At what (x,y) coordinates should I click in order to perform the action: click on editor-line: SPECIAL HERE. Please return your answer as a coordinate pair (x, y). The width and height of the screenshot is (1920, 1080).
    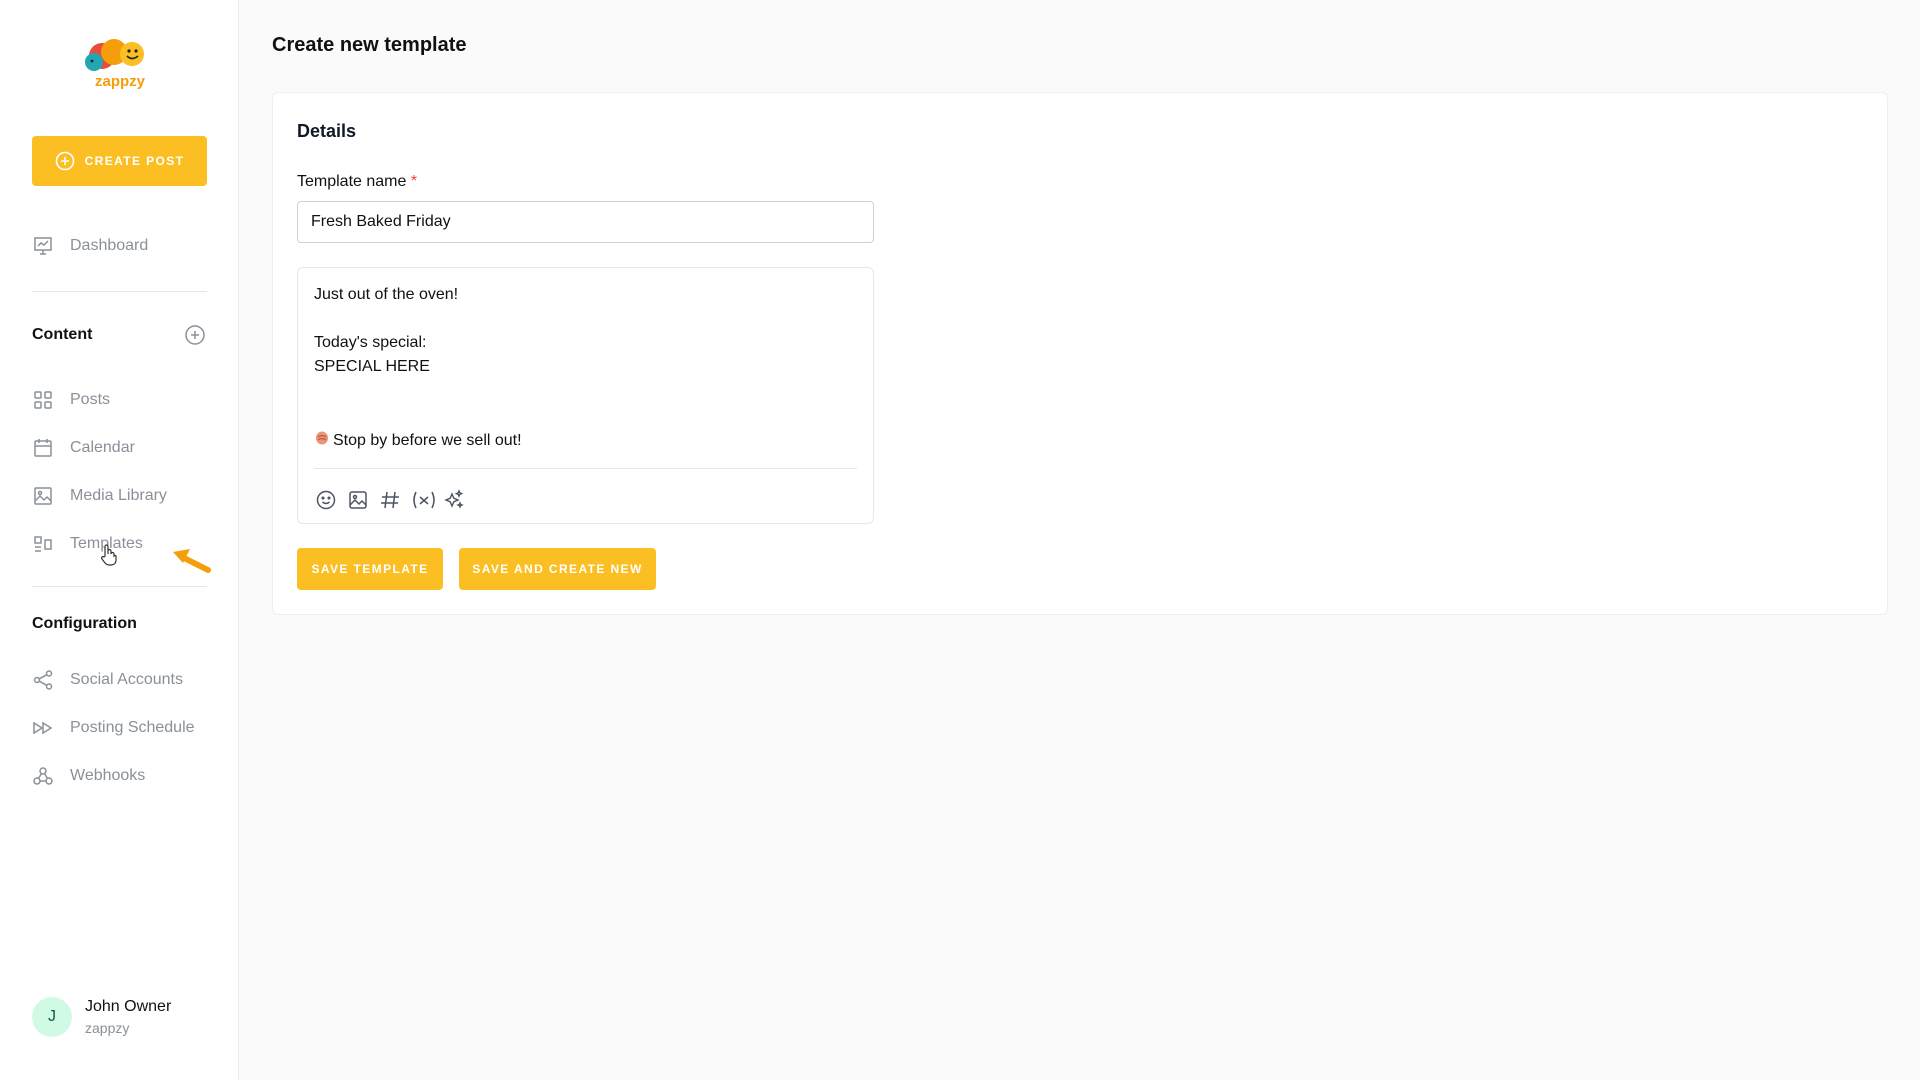
    Looking at the image, I should click on (372, 366).